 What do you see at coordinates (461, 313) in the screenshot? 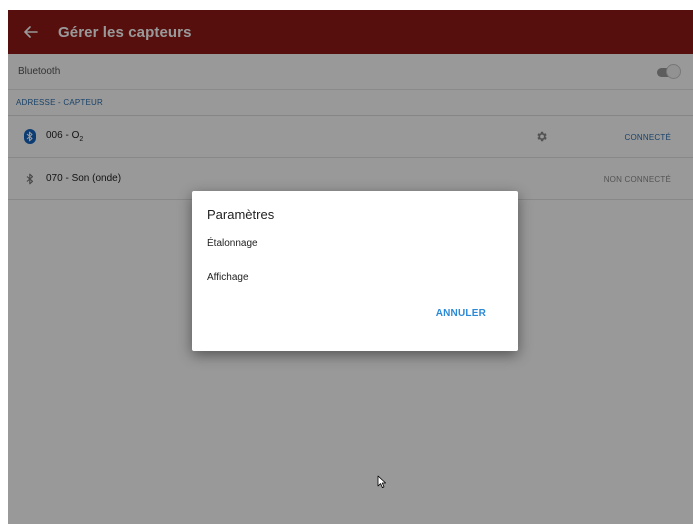
I see `cancel-button: ANNULER` at bounding box center [461, 313].